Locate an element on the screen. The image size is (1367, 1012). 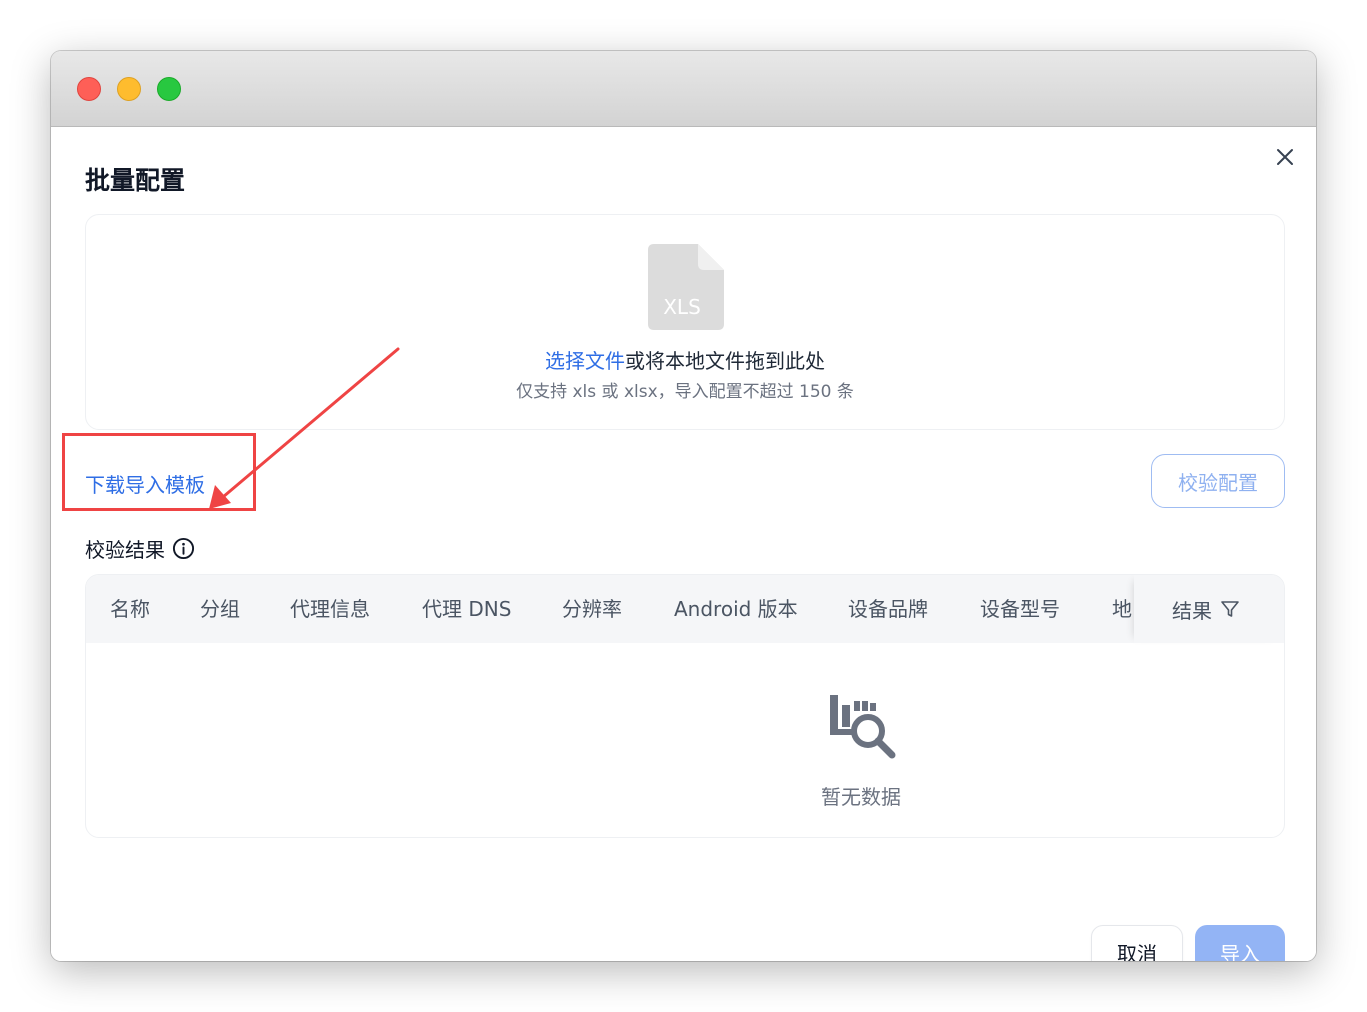
empty-data-icon is located at coordinates (863, 727).